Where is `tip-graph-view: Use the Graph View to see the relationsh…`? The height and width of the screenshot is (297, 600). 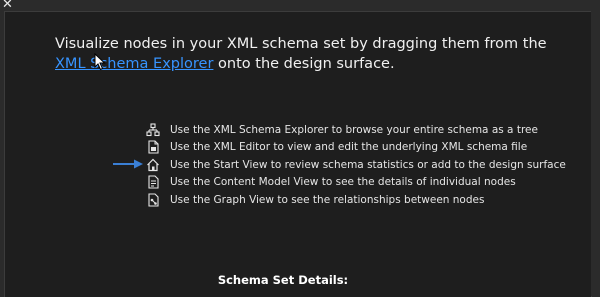
tip-graph-view: Use the Graph View to see the relationsh… is located at coordinates (361, 200).